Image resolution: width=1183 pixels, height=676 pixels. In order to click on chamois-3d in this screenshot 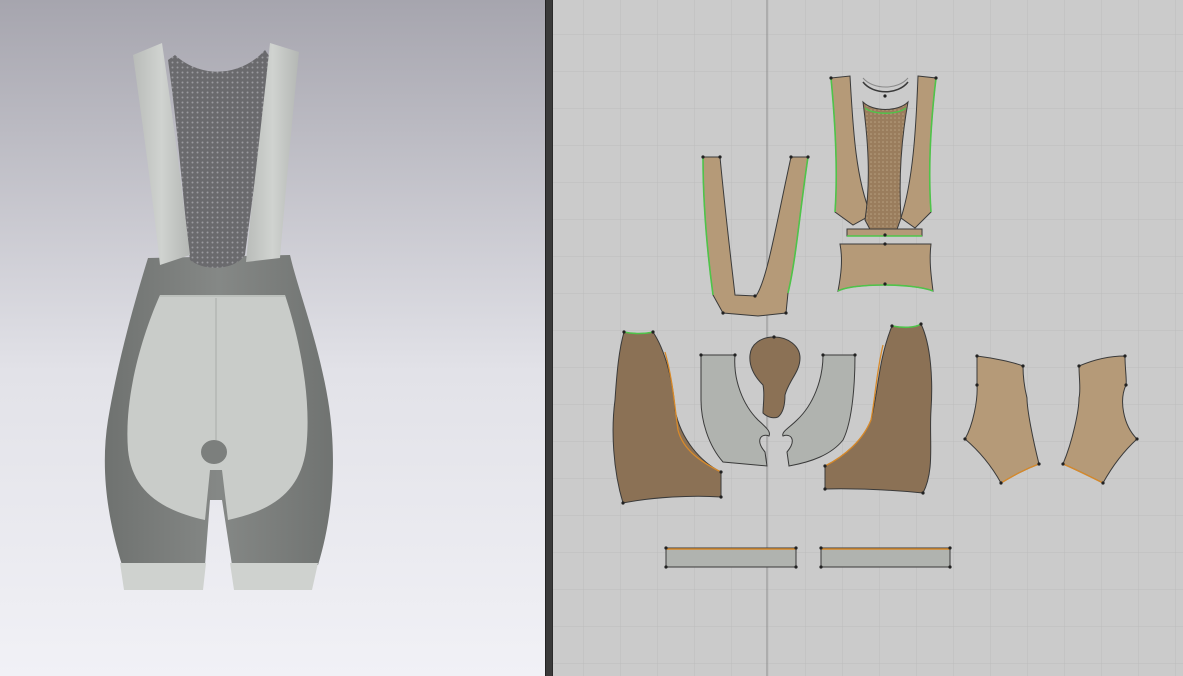, I will do `click(214, 452)`.